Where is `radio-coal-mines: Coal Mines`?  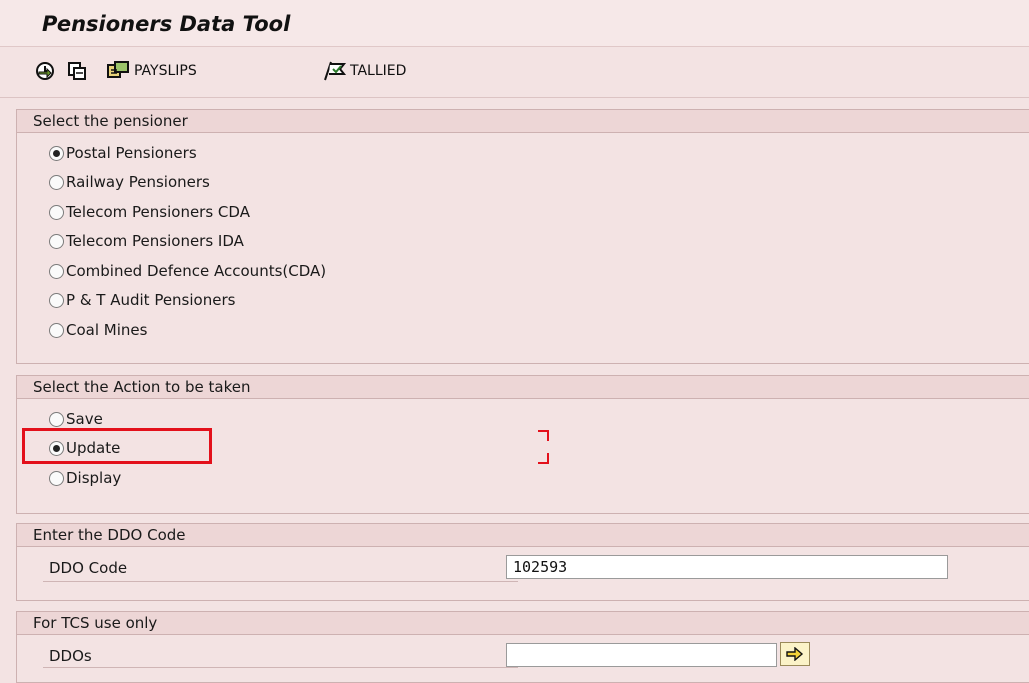 radio-coal-mines: Coal Mines is located at coordinates (98, 330).